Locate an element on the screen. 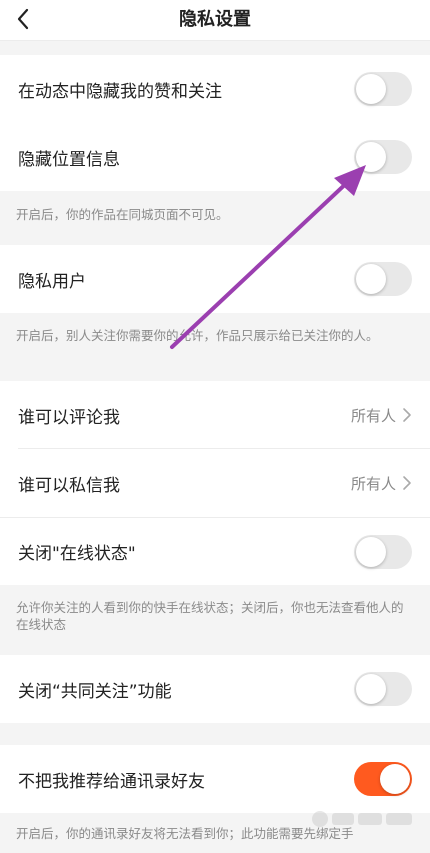 The image size is (430, 853). setting-label: 隐藏位置信息 is located at coordinates (69, 159).